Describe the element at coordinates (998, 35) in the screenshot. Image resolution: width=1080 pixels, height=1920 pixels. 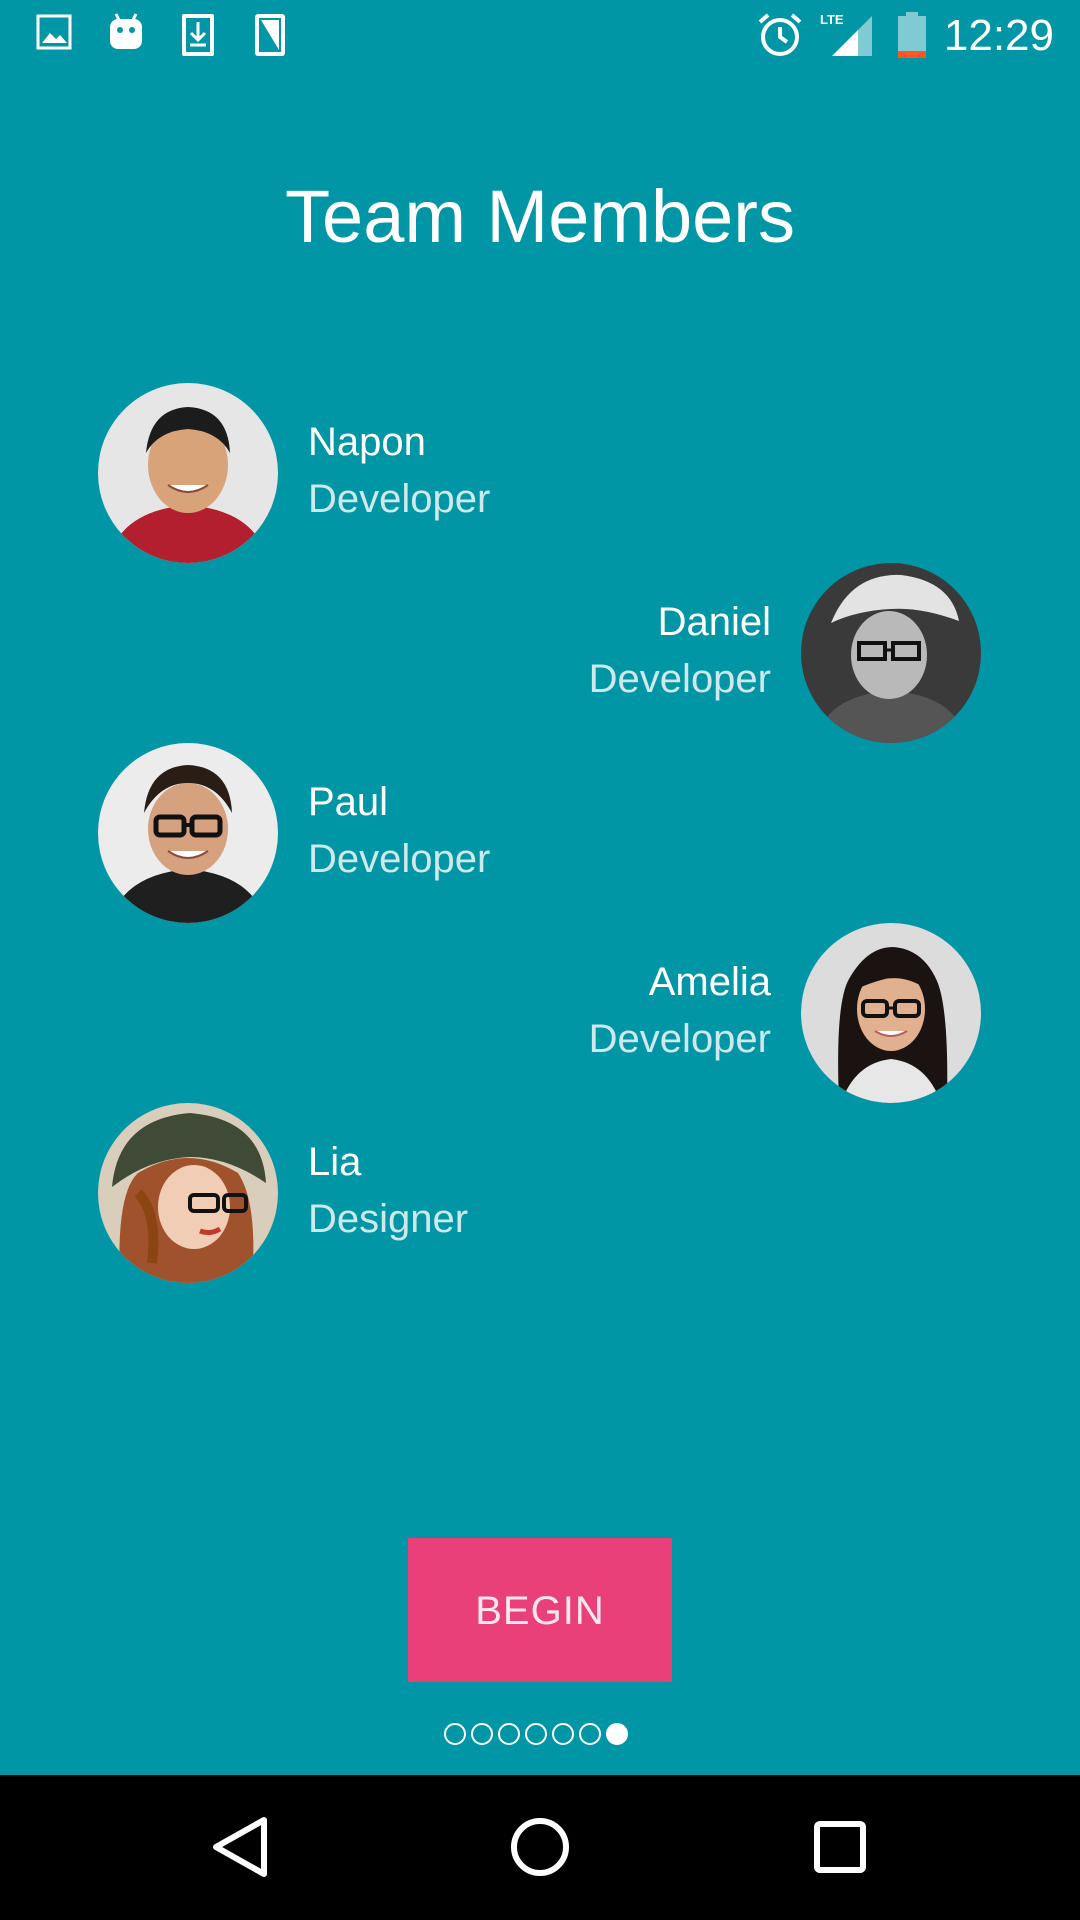
I see `status-time: 12:29` at that location.